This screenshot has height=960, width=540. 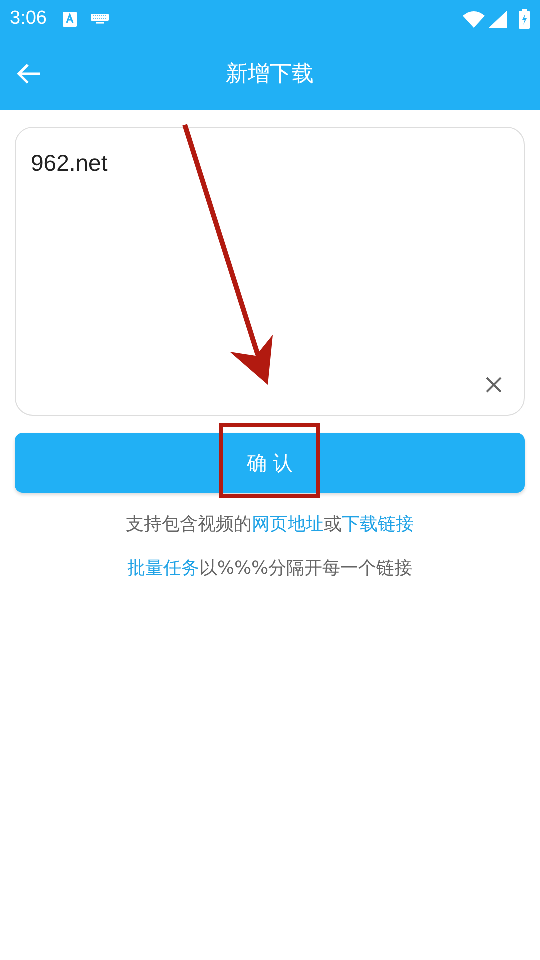 What do you see at coordinates (99, 19) in the screenshot?
I see `keyboard-icon` at bounding box center [99, 19].